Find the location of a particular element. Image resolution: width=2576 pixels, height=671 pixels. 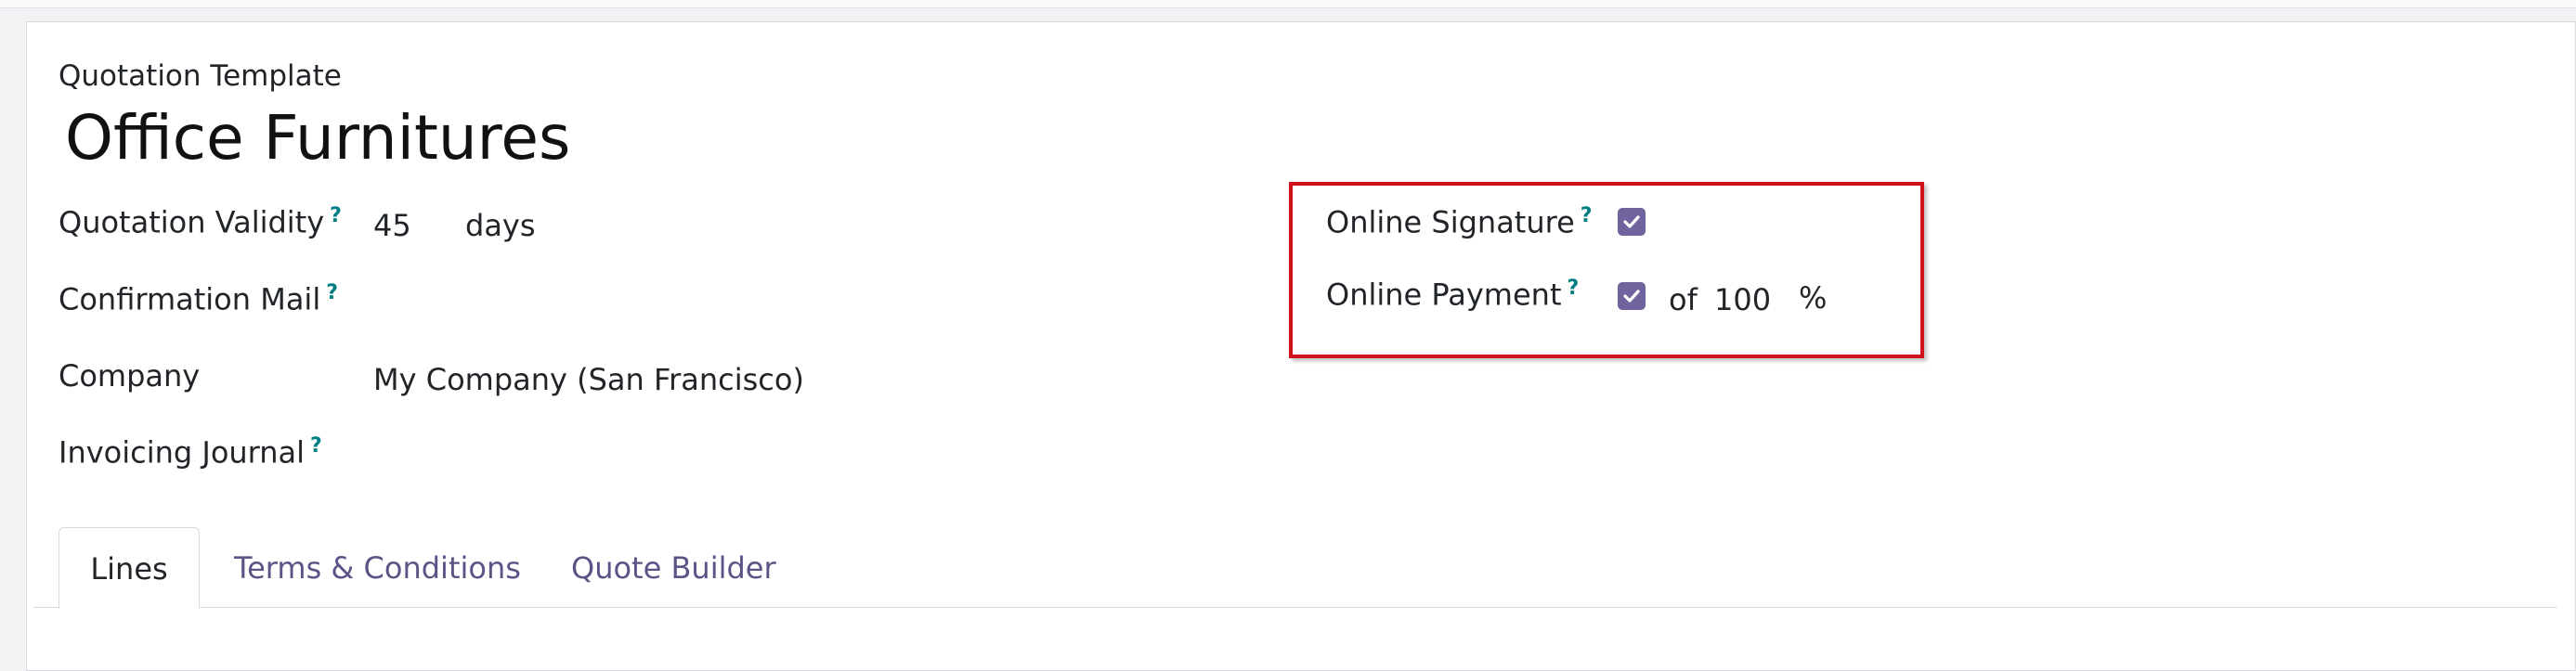

confirmation-mail-input is located at coordinates (773, 298).